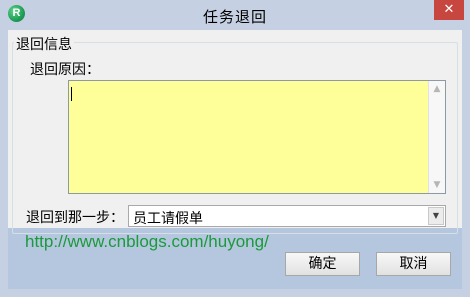 The height and width of the screenshot is (297, 470). What do you see at coordinates (44, 44) in the screenshot?
I see `group-title: 退回信息` at bounding box center [44, 44].